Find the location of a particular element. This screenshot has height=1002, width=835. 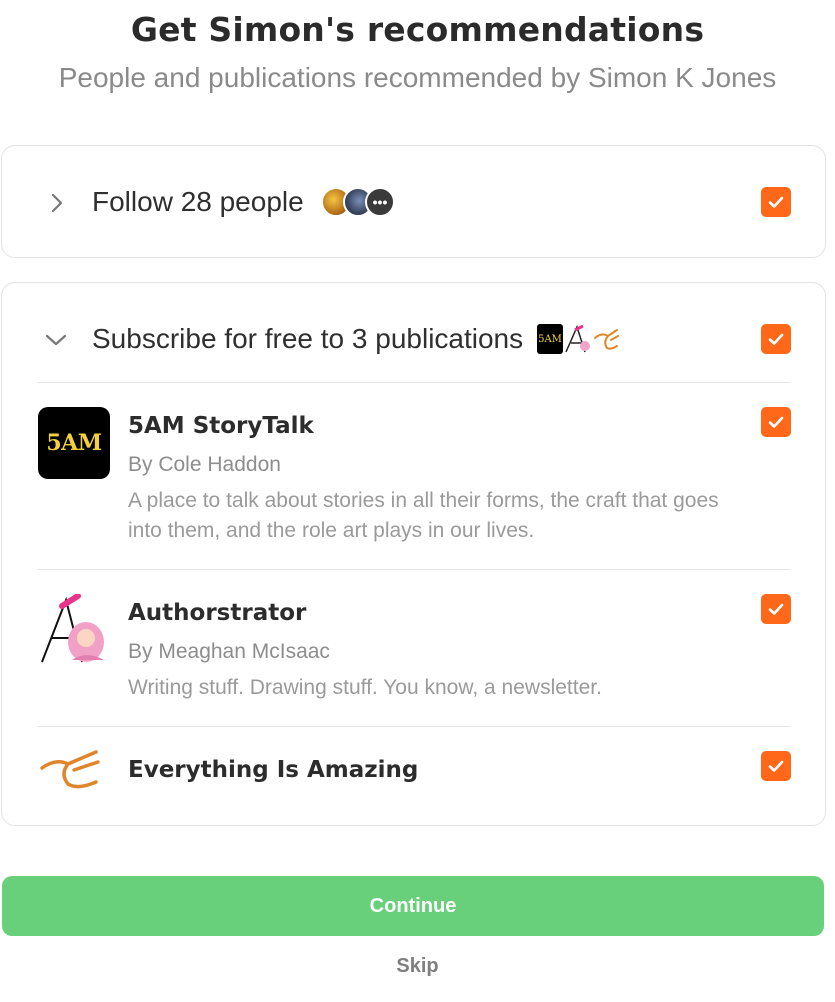

more-glyph: ••• is located at coordinates (380, 202).